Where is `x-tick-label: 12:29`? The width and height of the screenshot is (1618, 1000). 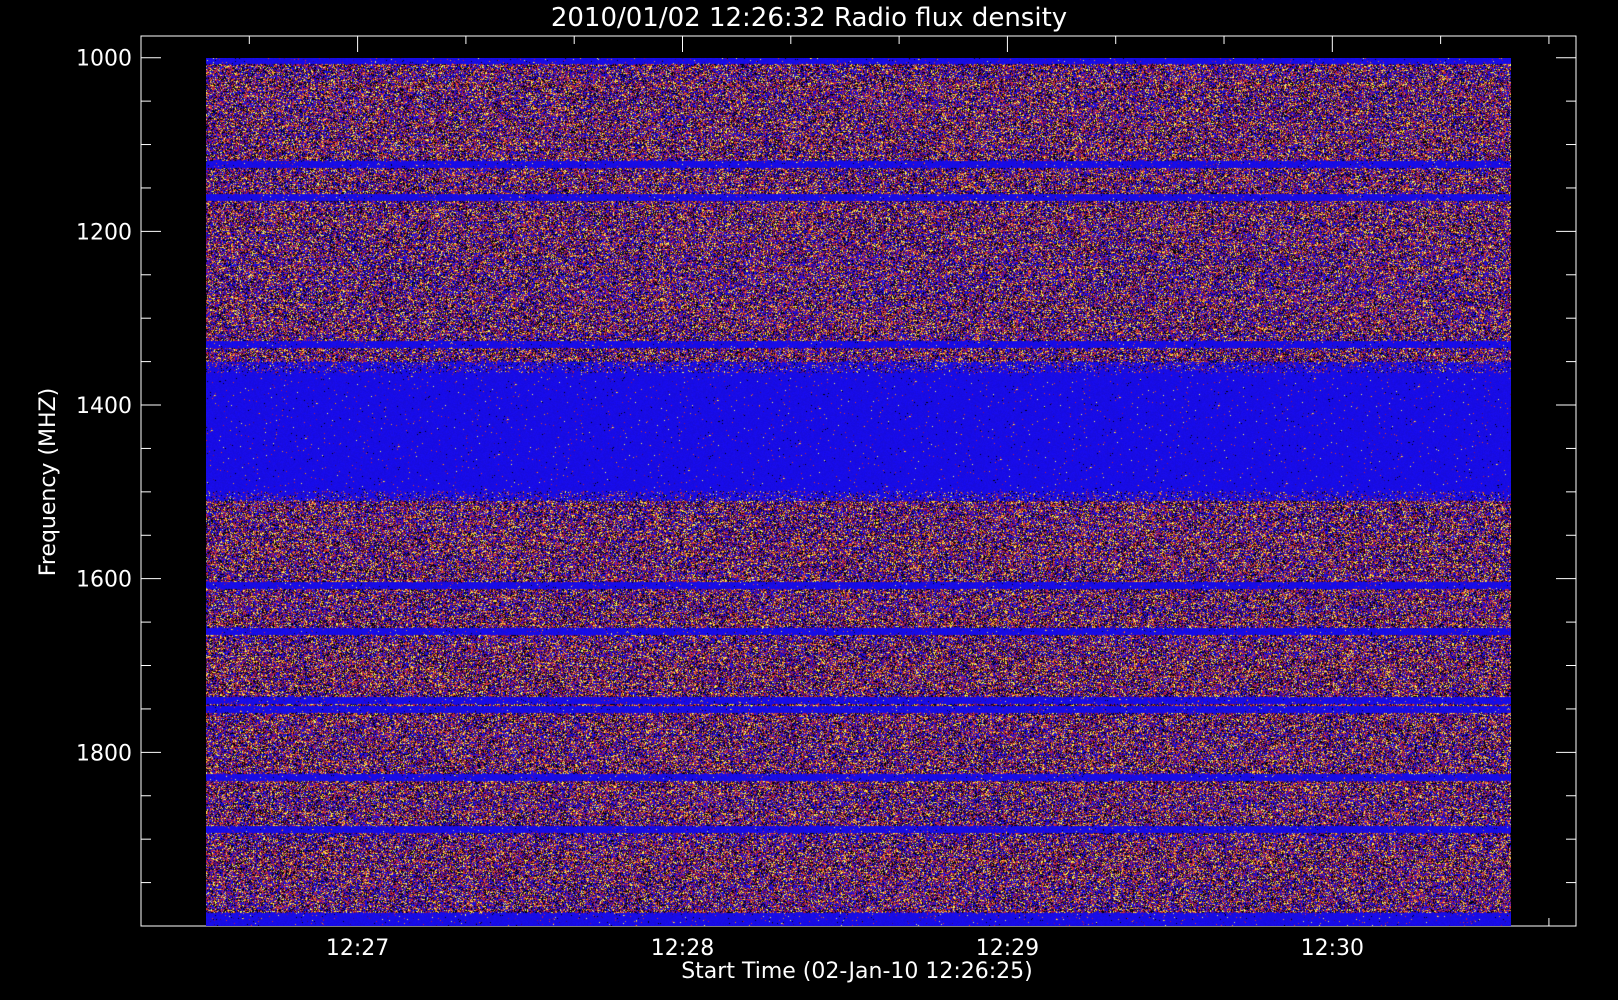
x-tick-label: 12:29 is located at coordinates (1007, 948).